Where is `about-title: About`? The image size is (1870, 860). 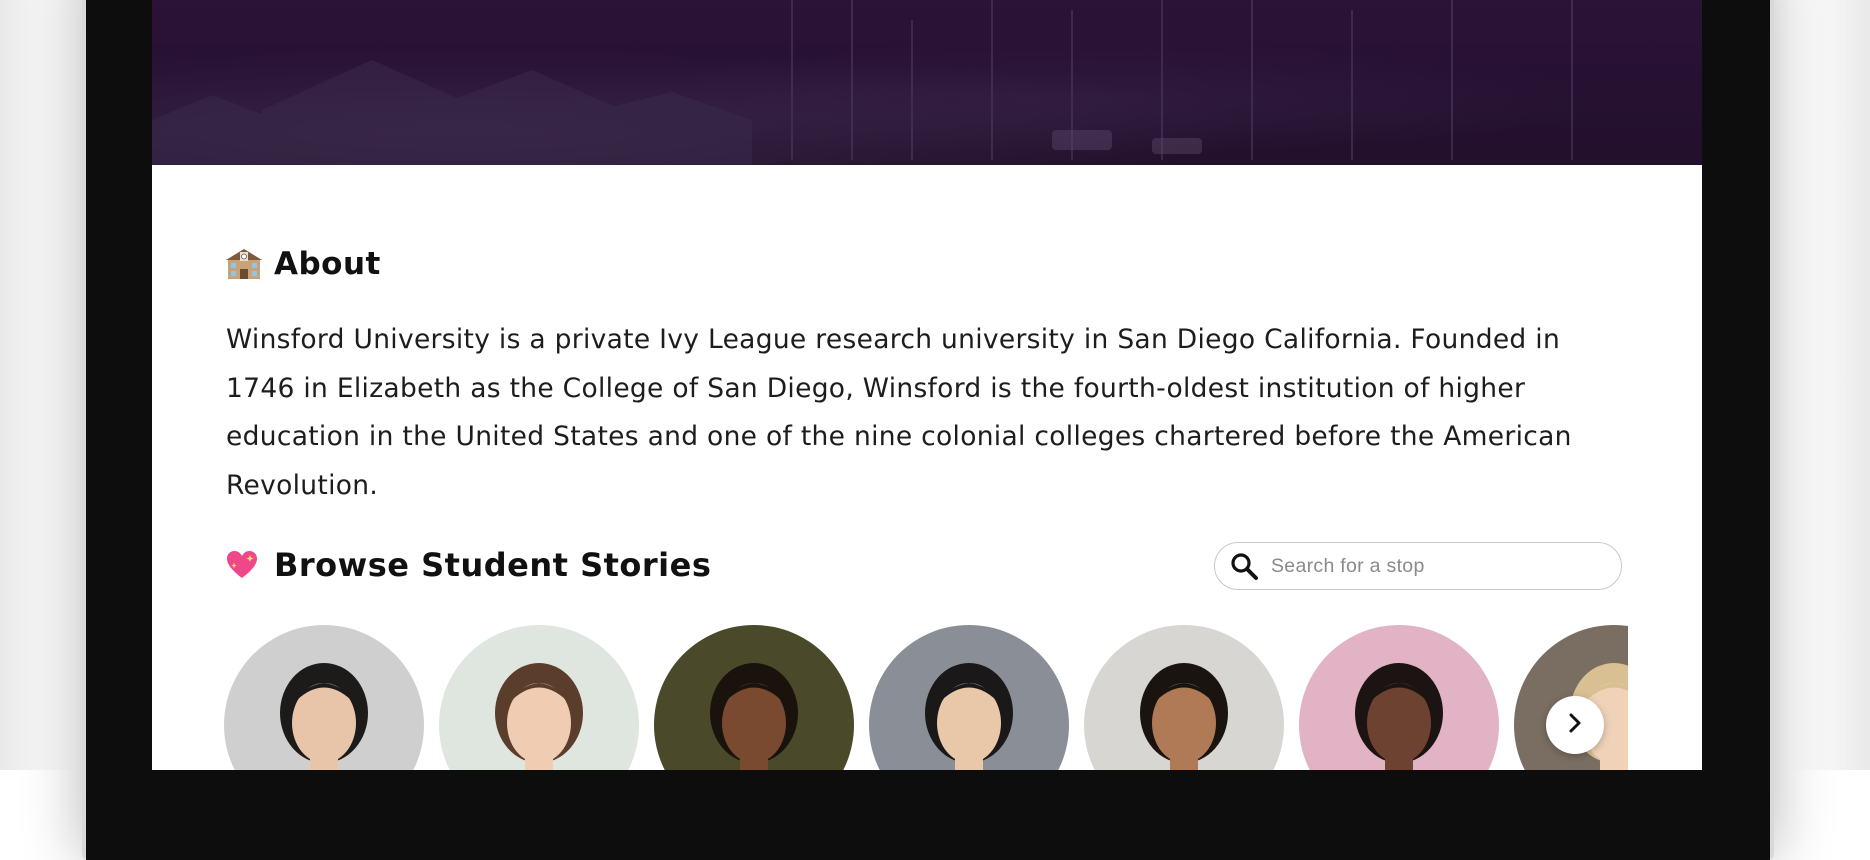 about-title: About is located at coordinates (327, 264).